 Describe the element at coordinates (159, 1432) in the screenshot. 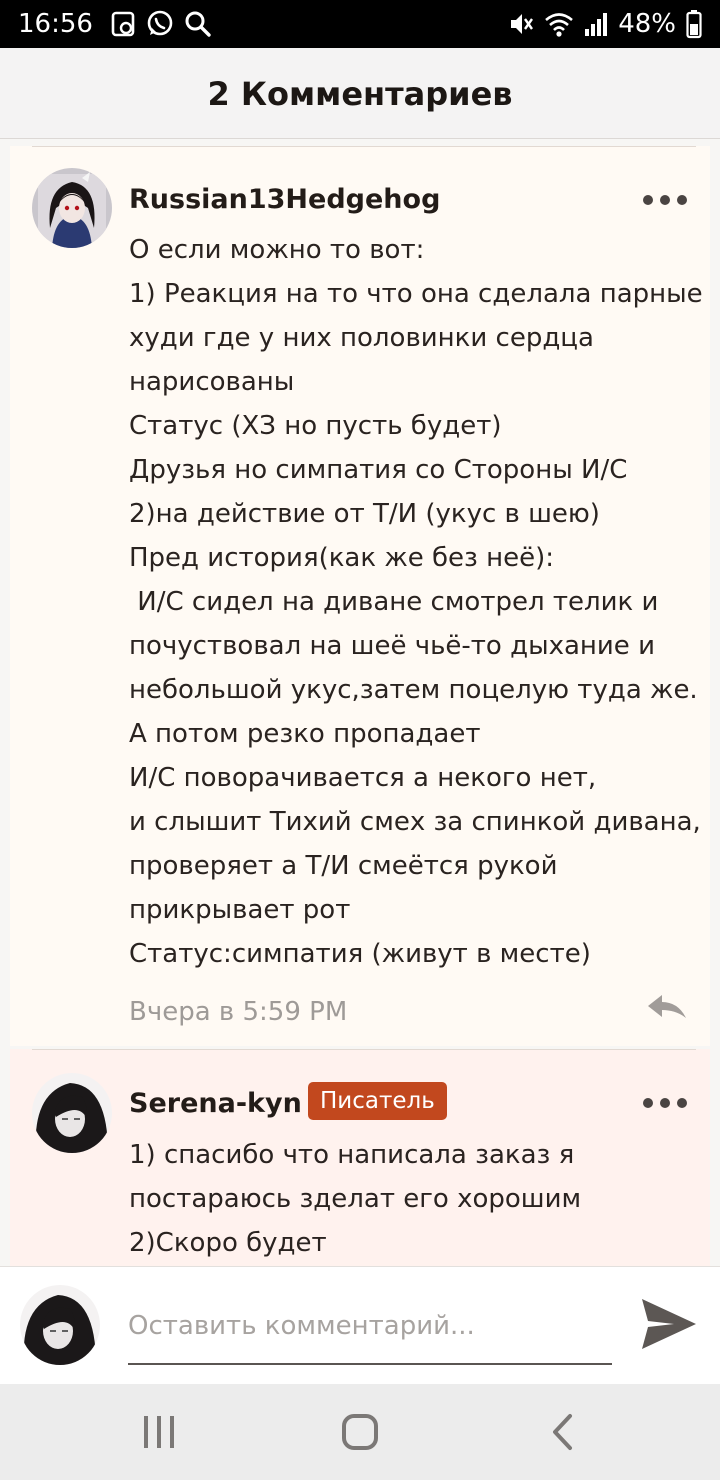

I see `recent-apps-icon` at that location.